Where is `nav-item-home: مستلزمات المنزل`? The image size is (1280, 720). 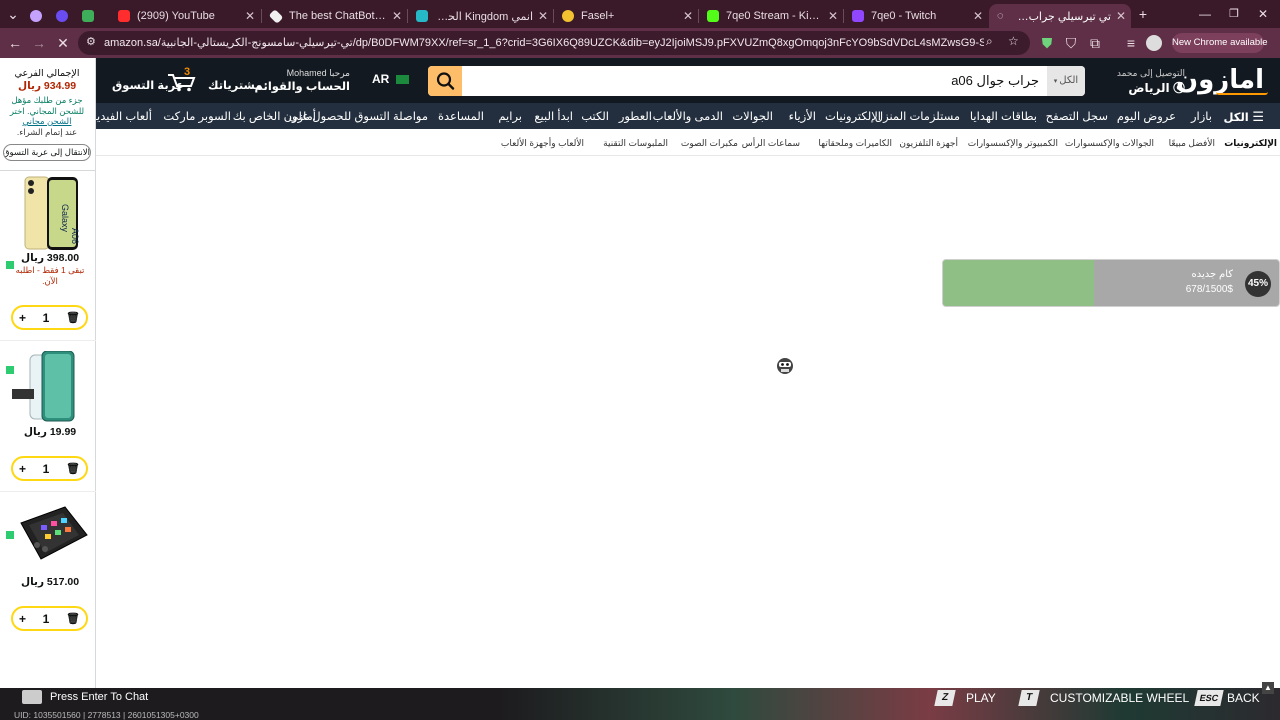 nav-item-home: مستلزمات المنزل is located at coordinates (917, 116).